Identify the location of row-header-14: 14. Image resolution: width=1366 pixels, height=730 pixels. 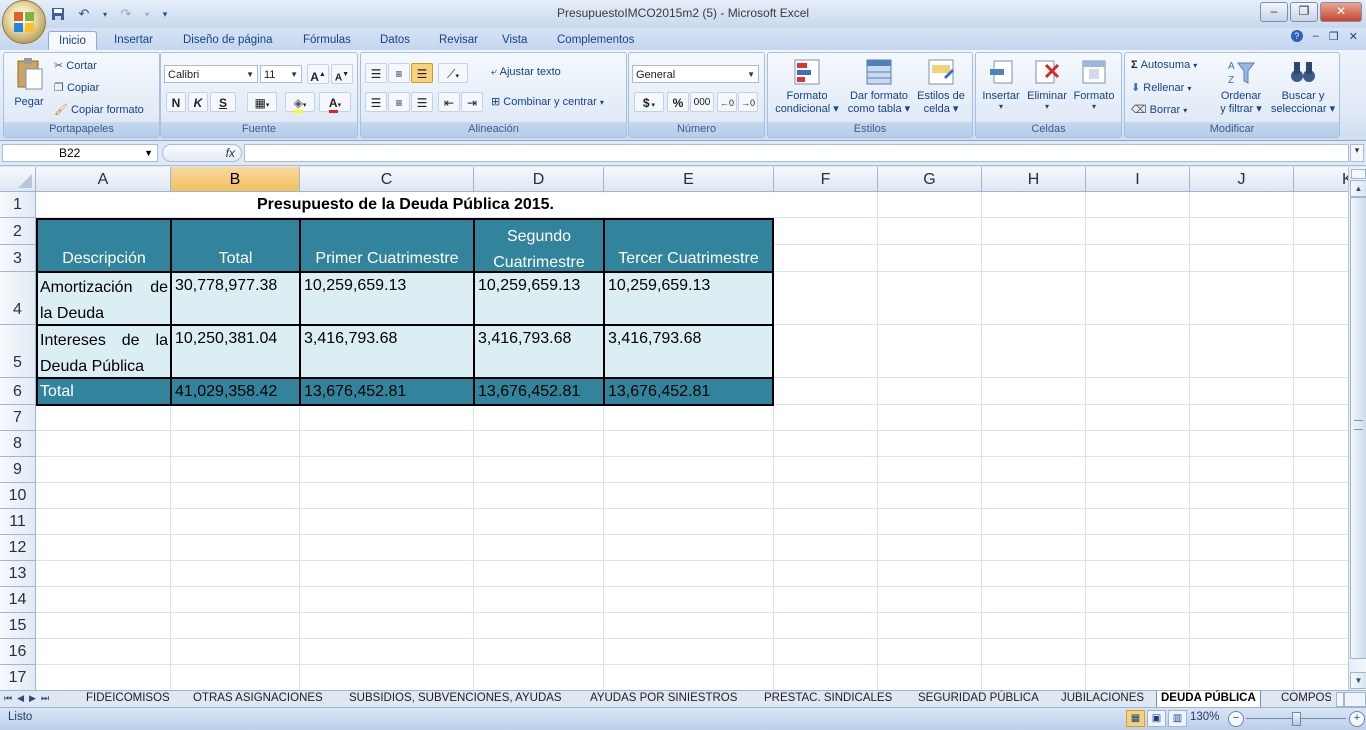
(18, 600).